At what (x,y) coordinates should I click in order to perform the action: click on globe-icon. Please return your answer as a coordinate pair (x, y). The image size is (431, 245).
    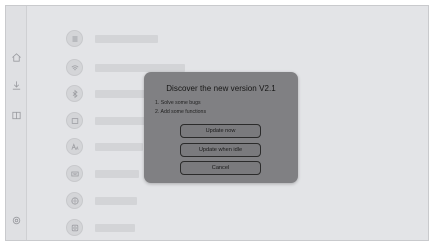
    Looking at the image, I should click on (74, 200).